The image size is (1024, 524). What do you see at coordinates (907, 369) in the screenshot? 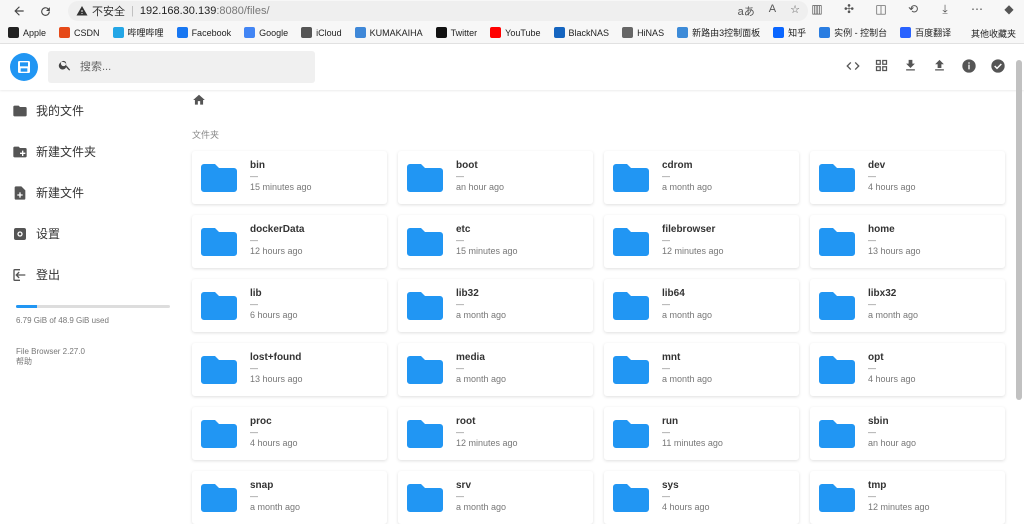
I see `folder-card: opt —4 hours ago` at bounding box center [907, 369].